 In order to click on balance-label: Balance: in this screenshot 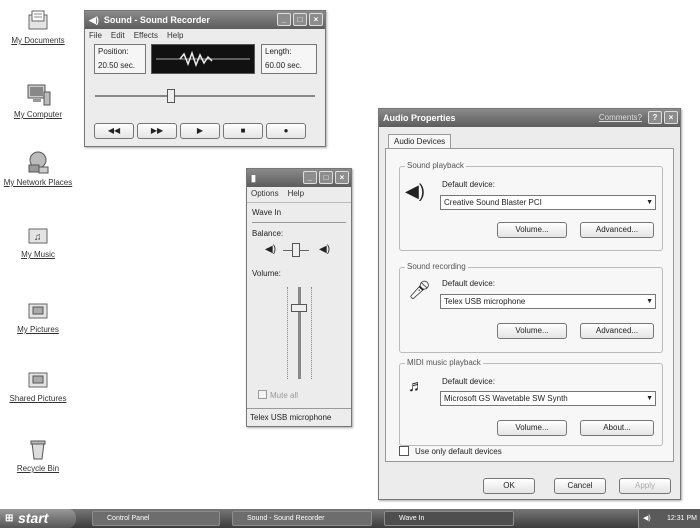, I will do `click(268, 233)`.